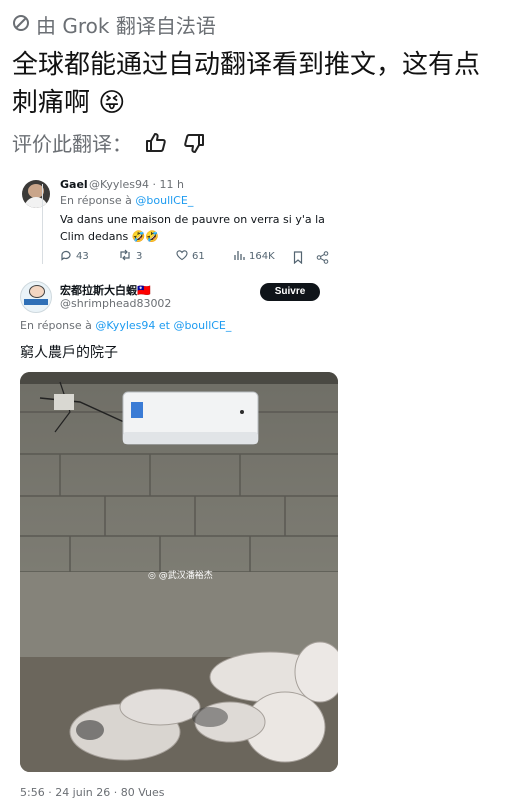 This screenshot has width=516, height=800. Describe the element at coordinates (69, 353) in the screenshot. I see `reply-text: 窮人農戶的院子` at that location.